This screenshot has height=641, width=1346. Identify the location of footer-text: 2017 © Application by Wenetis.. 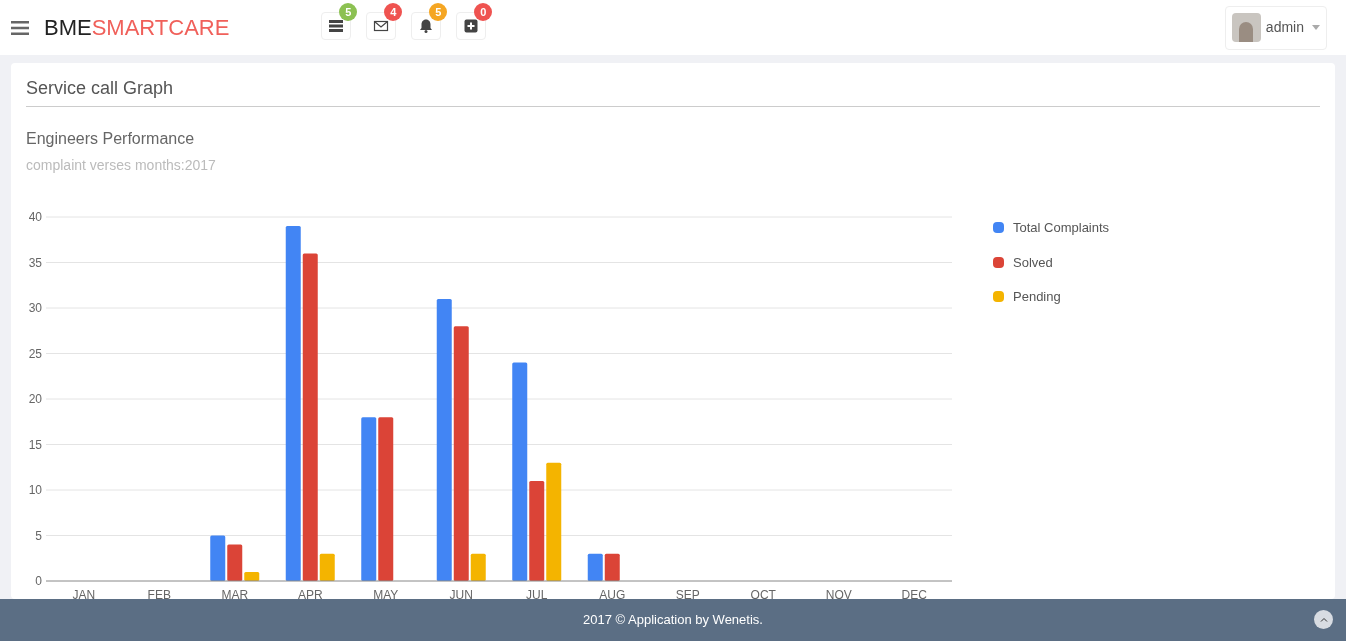
(673, 620).